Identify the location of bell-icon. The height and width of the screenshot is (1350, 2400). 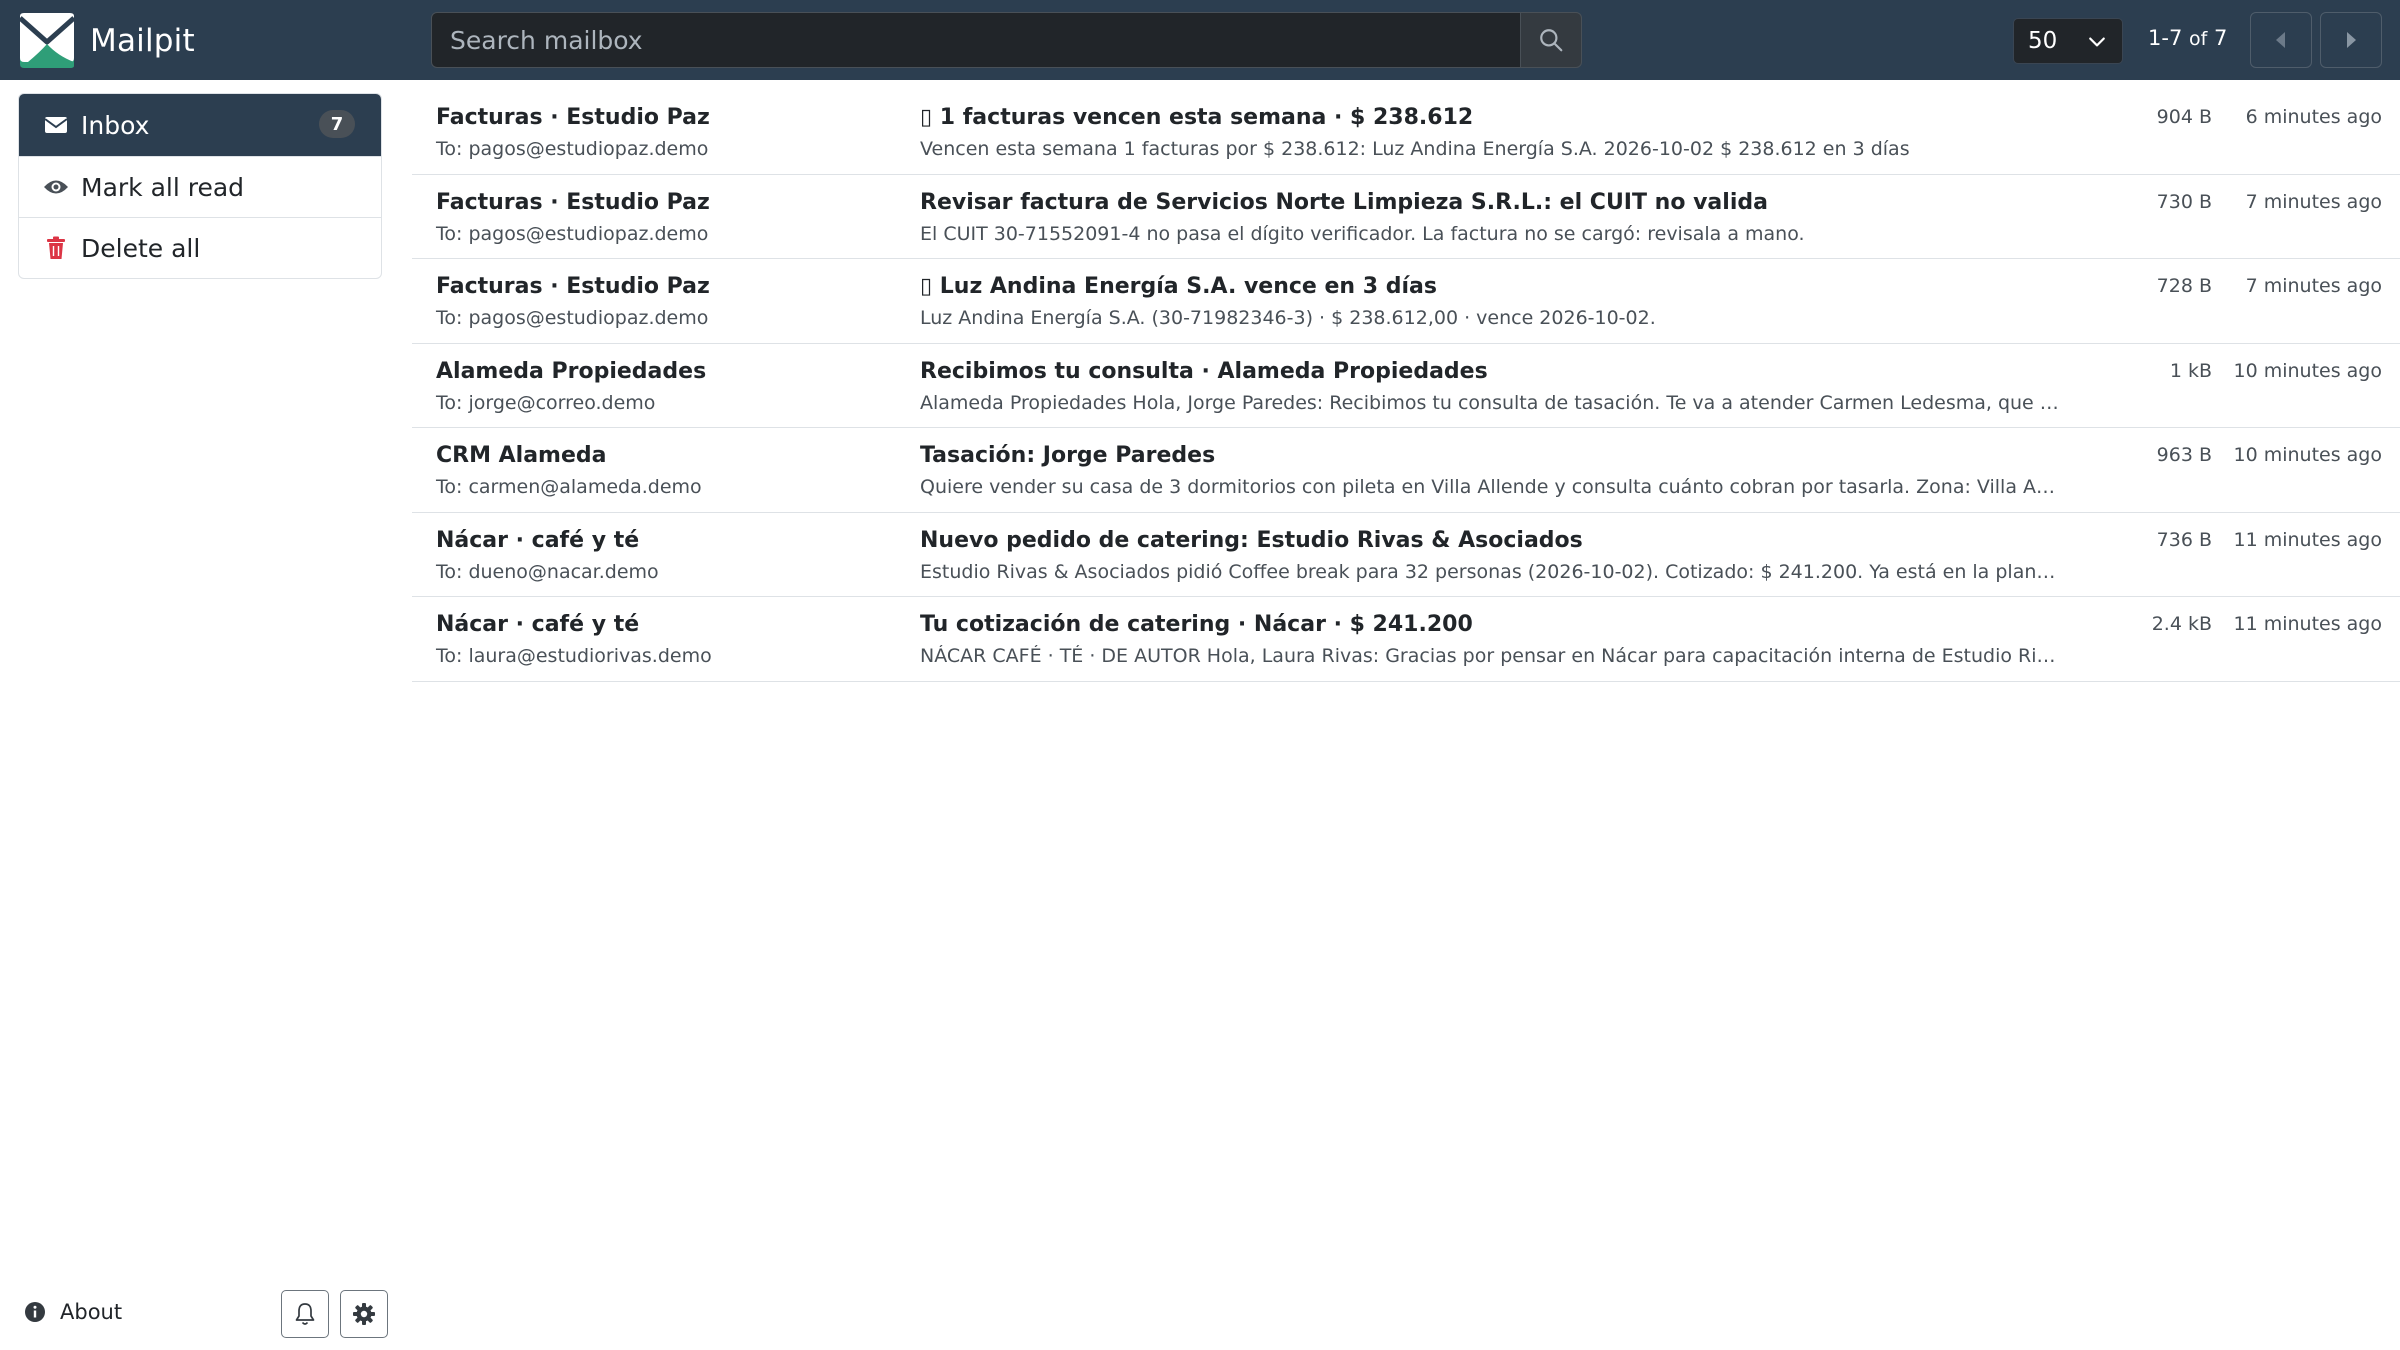
(305, 1314).